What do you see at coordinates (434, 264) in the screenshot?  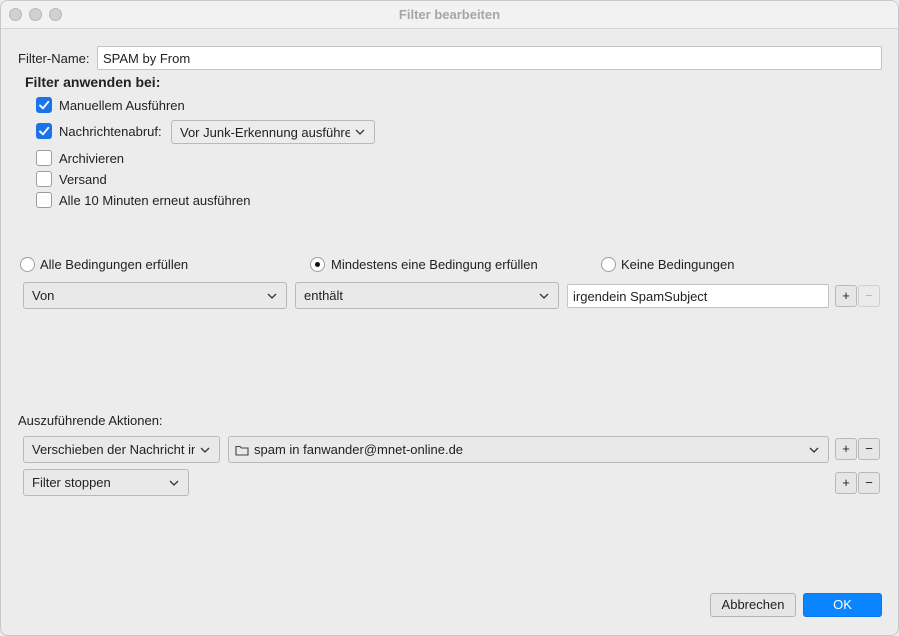 I see `match-any-label: Mindestens eine Bedingung erfüllen` at bounding box center [434, 264].